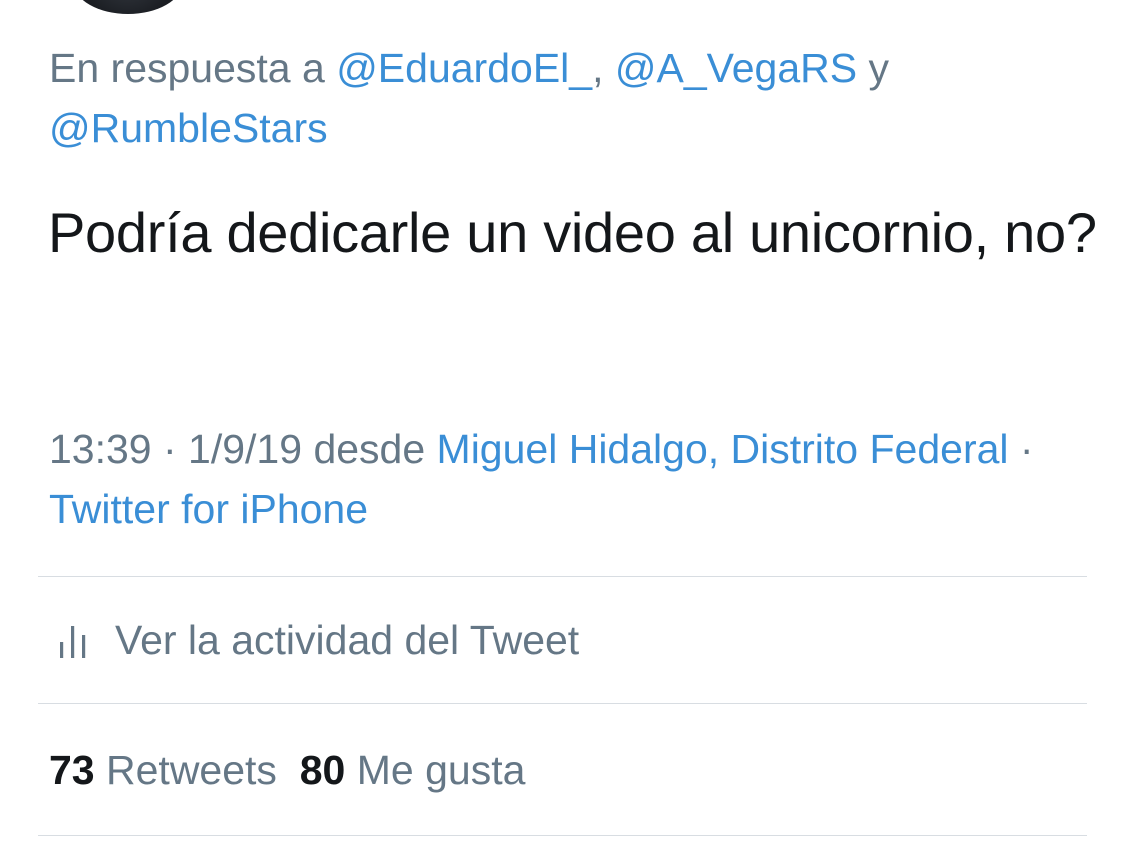 Image resolution: width=1125 pixels, height=856 pixels. What do you see at coordinates (188, 128) in the screenshot?
I see `mention-link-rumblestars: @RumbleStars` at bounding box center [188, 128].